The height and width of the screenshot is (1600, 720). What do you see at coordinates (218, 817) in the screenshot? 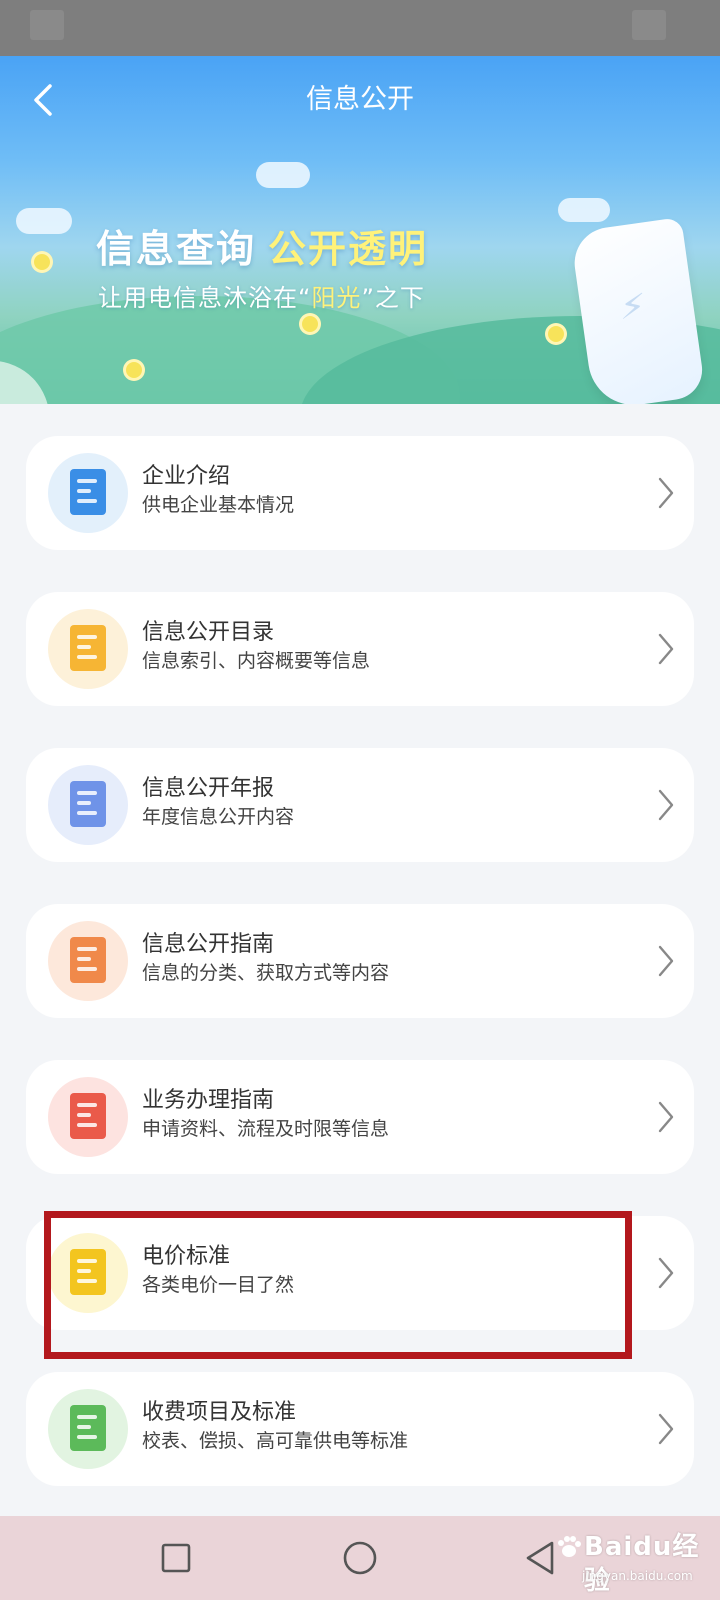
I see `item-description: 年度信息公开内容` at bounding box center [218, 817].